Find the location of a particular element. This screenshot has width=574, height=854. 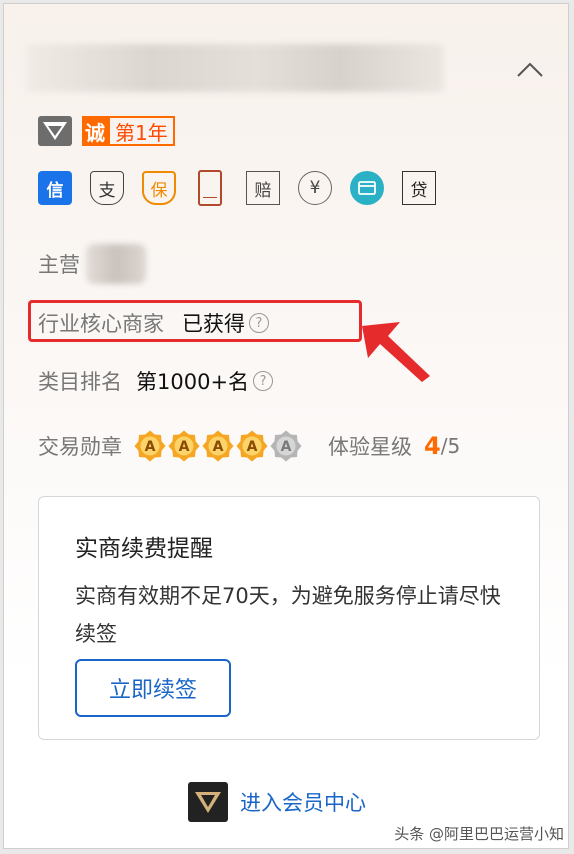

core-merchant-value: 已获得 is located at coordinates (213, 324).